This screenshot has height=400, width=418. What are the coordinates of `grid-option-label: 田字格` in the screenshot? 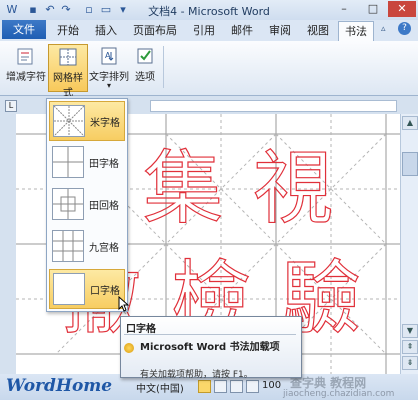 It's located at (104, 164).